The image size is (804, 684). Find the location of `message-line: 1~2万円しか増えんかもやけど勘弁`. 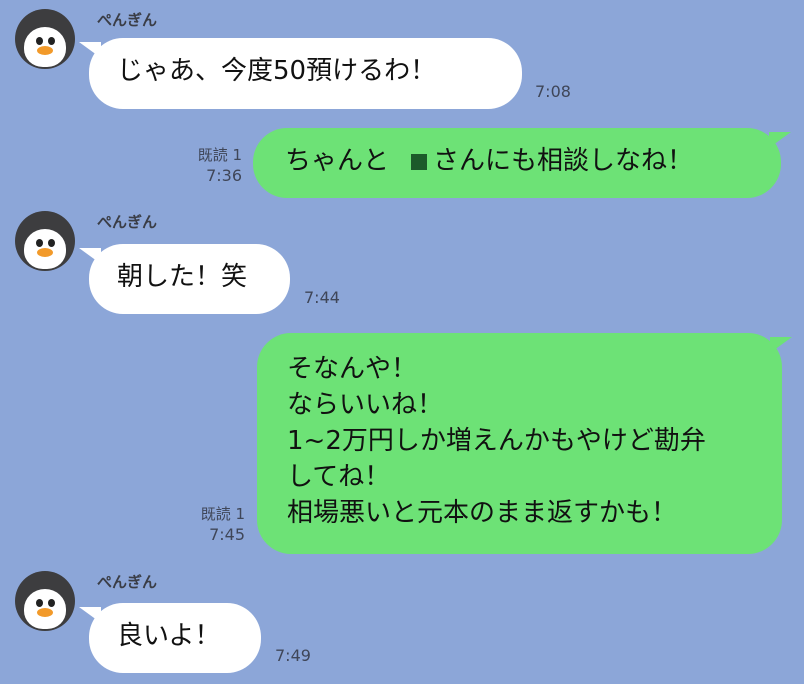

message-line: 1~2万円しか増えんかもやけど勘弁 is located at coordinates (496, 441).